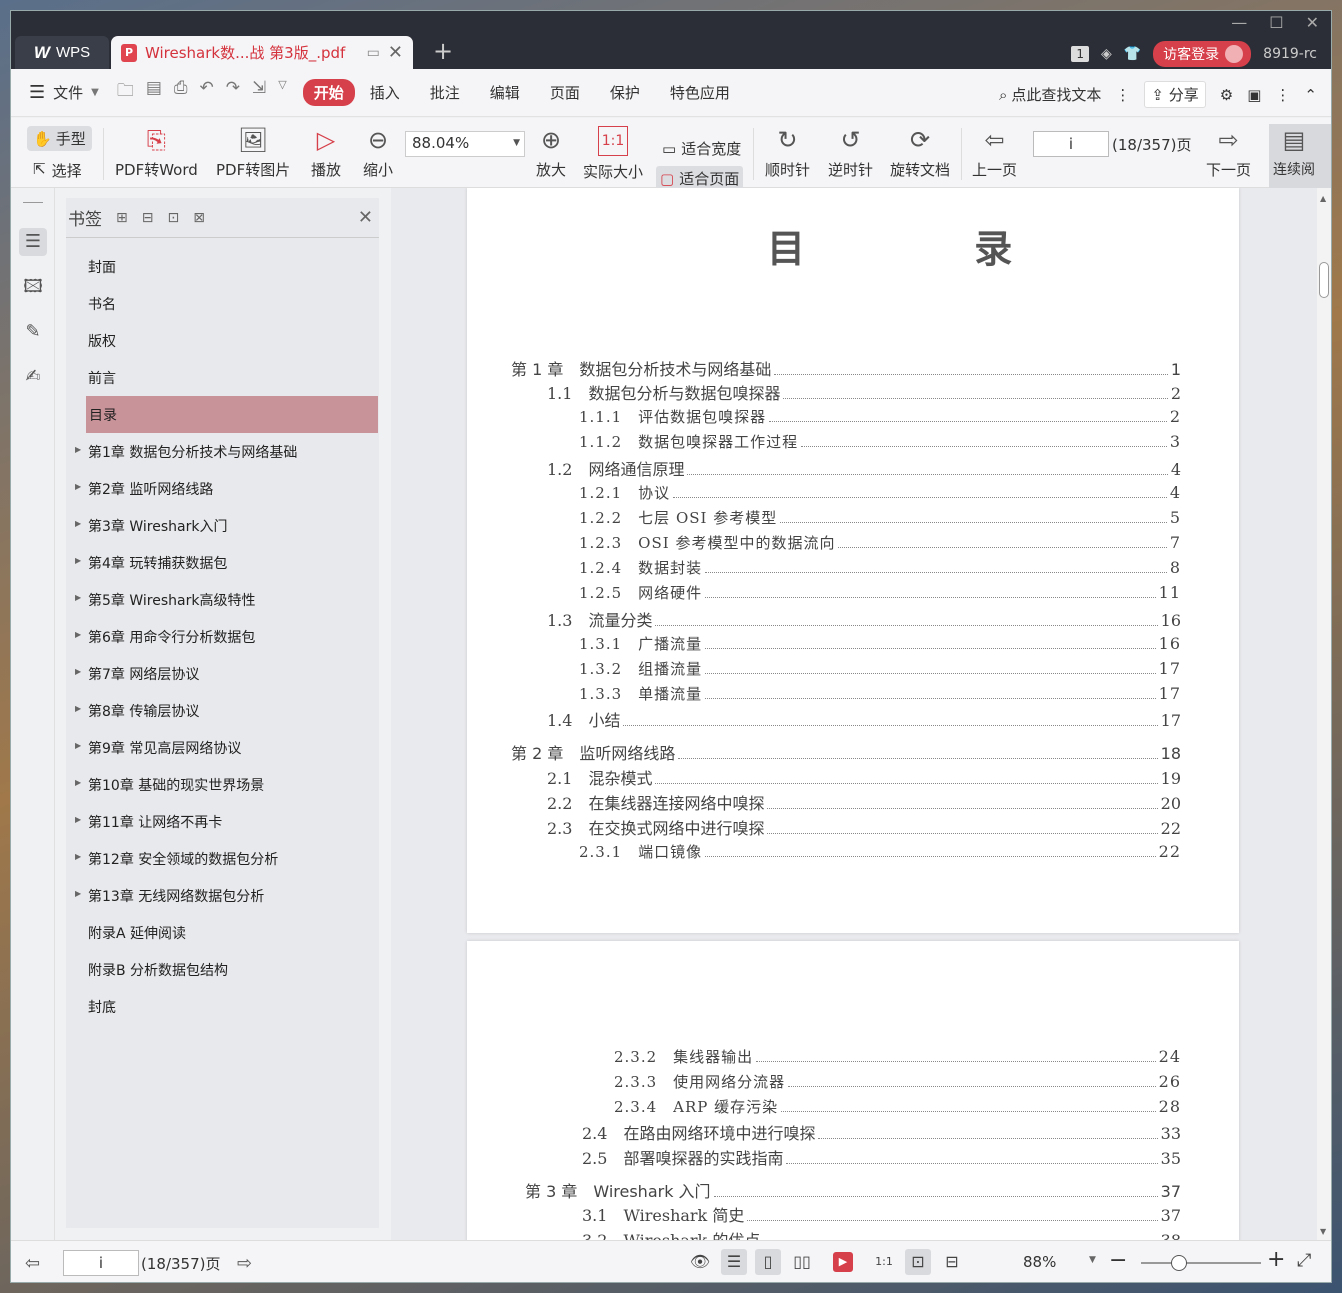 The width and height of the screenshot is (1342, 1293). Describe the element at coordinates (850, 153) in the screenshot. I see `rotate-counterclockwise-button: ↺ 逆时针` at that location.